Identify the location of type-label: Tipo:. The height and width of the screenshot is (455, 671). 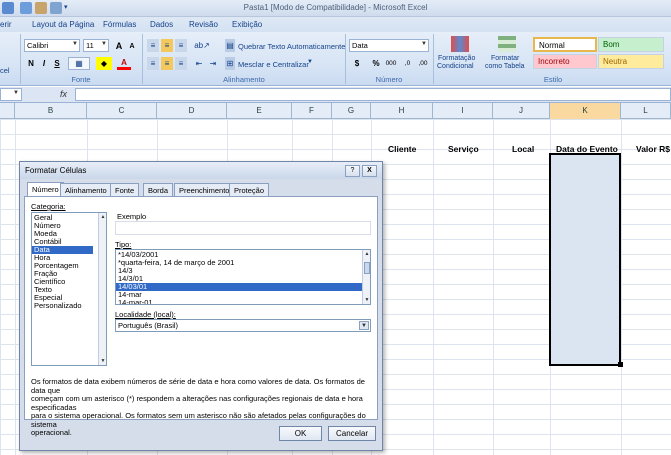
(123, 244).